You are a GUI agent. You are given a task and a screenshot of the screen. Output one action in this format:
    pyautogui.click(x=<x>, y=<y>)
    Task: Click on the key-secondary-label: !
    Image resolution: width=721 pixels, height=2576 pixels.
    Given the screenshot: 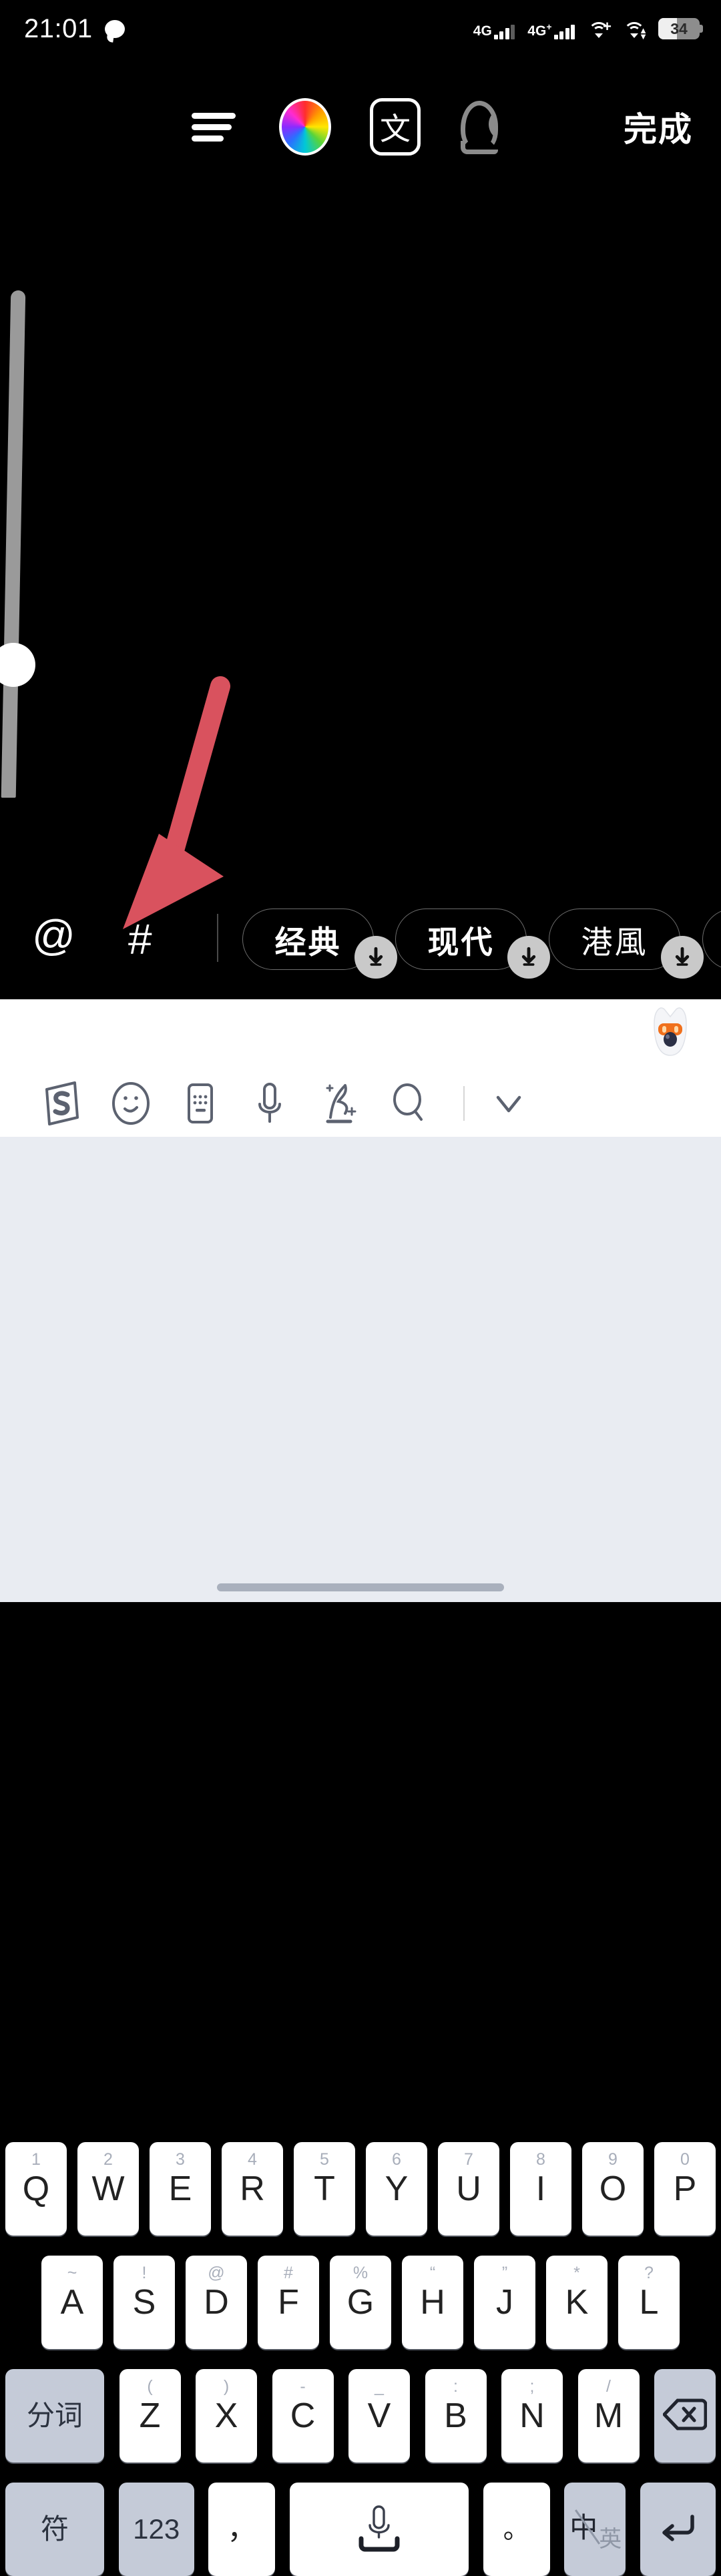 What is the action you would take?
    pyautogui.click(x=144, y=2273)
    